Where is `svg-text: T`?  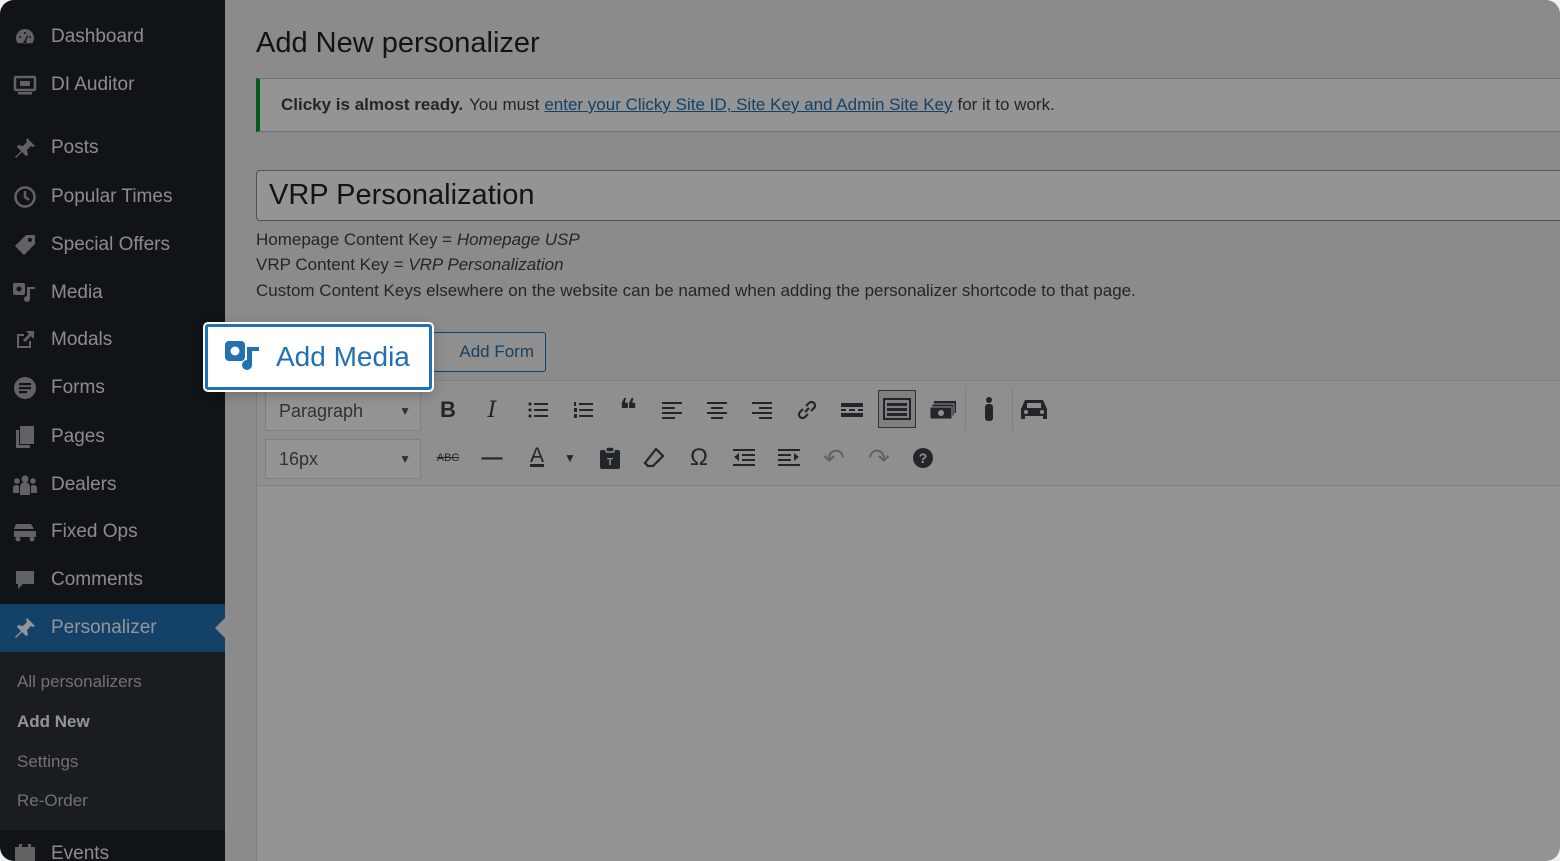
svg-text: T is located at coordinates (610, 462).